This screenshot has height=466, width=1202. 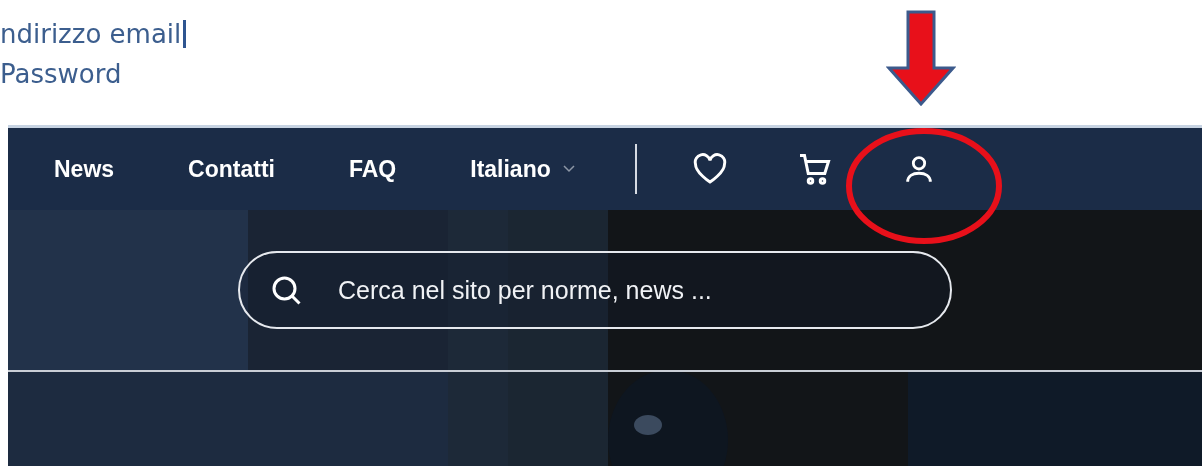 What do you see at coordinates (522, 169) in the screenshot?
I see `language-selector: Italiano` at bounding box center [522, 169].